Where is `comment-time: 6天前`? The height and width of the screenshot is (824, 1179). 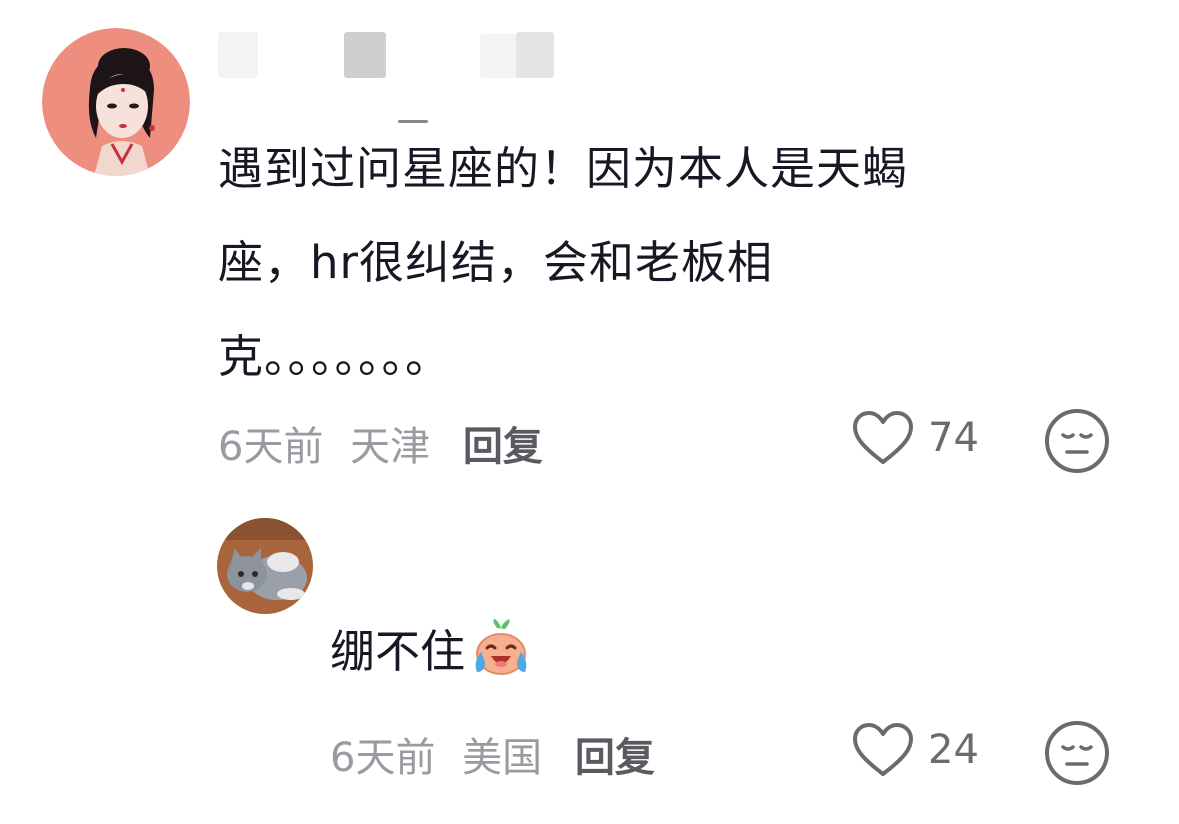 comment-time: 6天前 is located at coordinates (271, 447).